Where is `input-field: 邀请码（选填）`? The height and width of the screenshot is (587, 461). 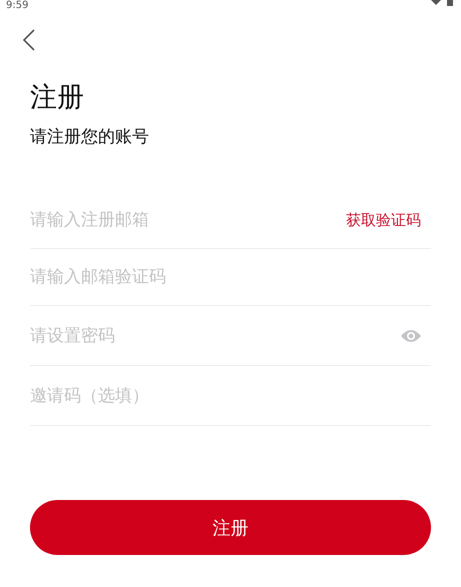 input-field: 邀请码（选填） is located at coordinates (230, 396).